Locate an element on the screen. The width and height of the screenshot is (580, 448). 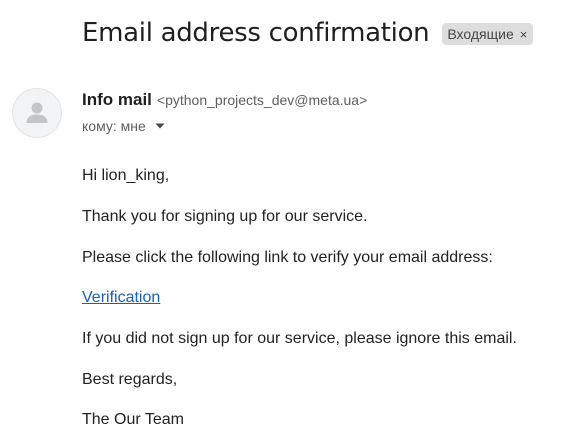
verification-link: Verification is located at coordinates (121, 297).